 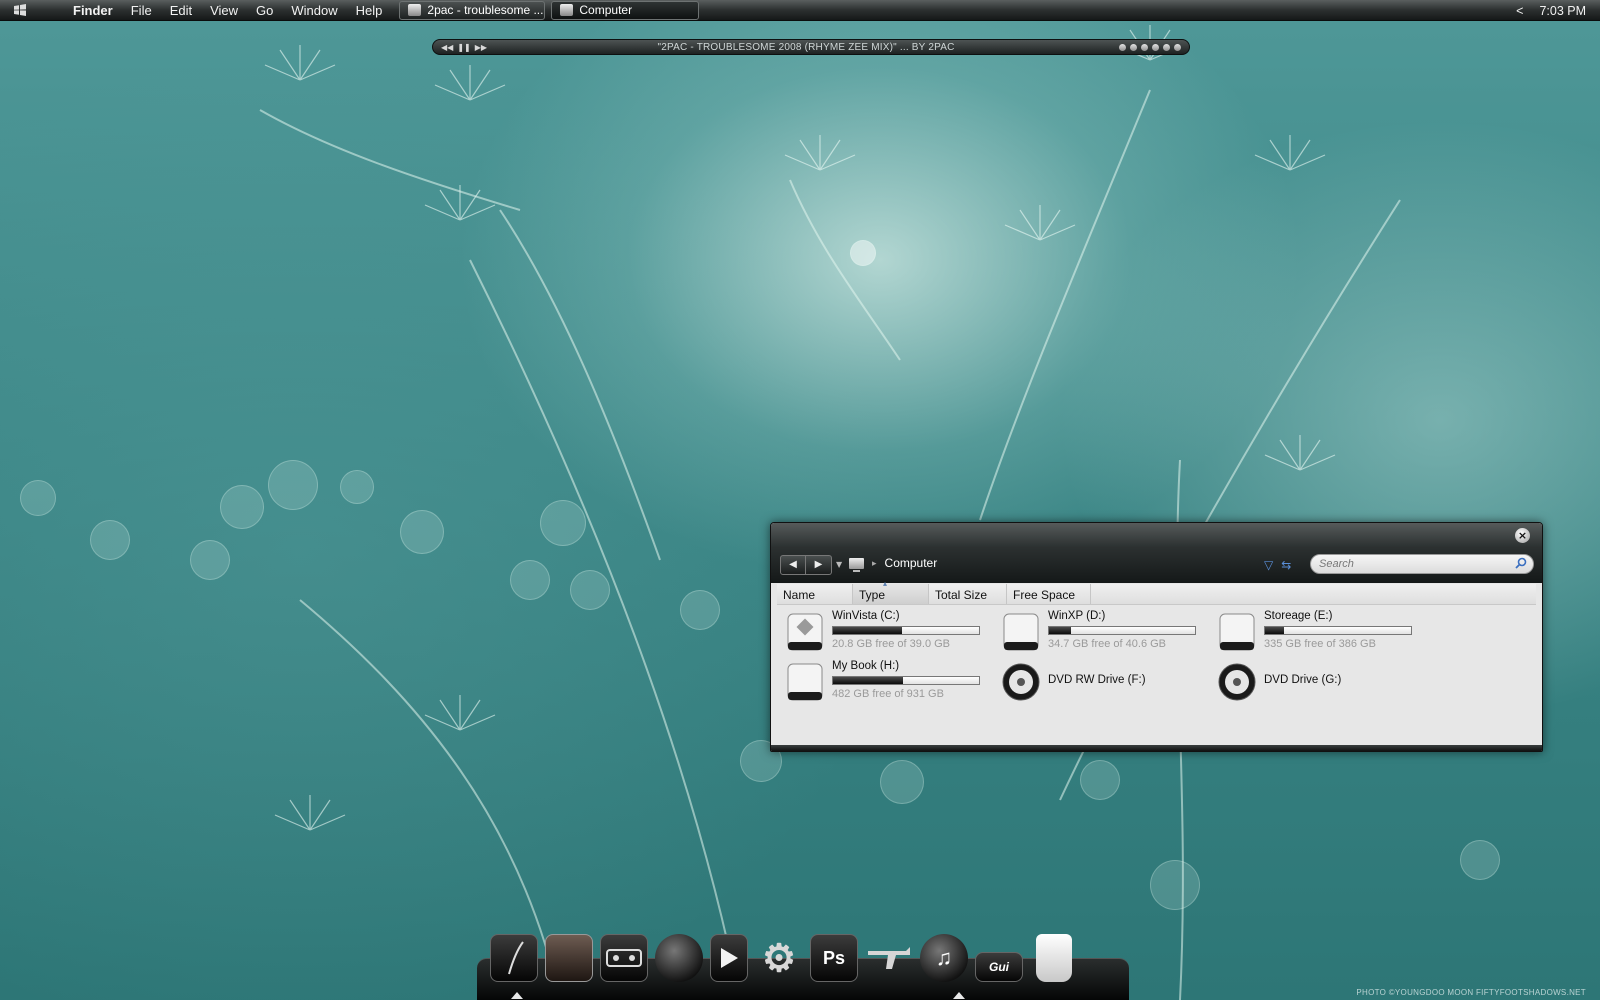 What do you see at coordinates (834, 958) in the screenshot?
I see `dock-photoshop-icon: Ps` at bounding box center [834, 958].